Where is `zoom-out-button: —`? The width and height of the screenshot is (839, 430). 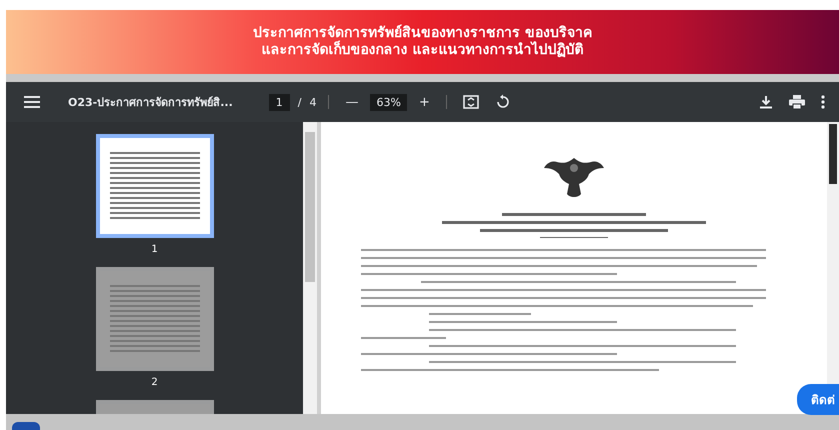 zoom-out-button: — is located at coordinates (351, 102).